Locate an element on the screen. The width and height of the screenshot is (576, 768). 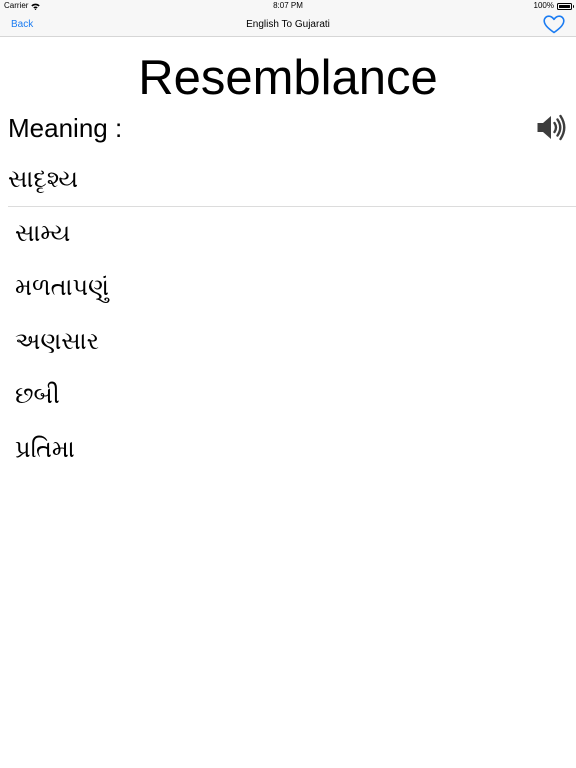
status-time: 8:07 PM is located at coordinates (288, 5).